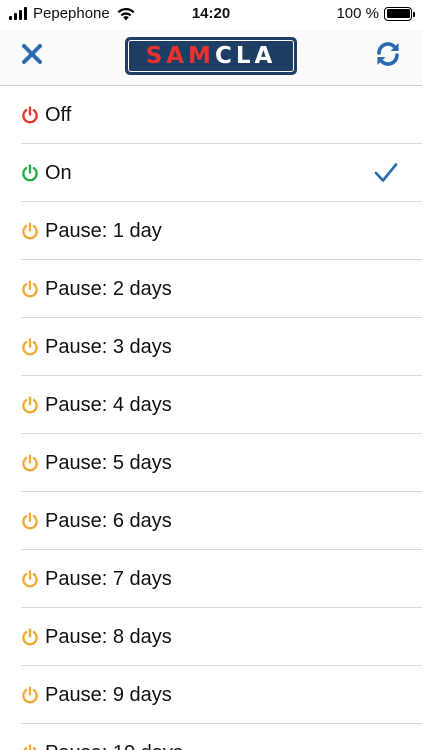 This screenshot has height=750, width=422. What do you see at coordinates (108, 520) in the screenshot?
I see `option-label: Pause: 6 days` at bounding box center [108, 520].